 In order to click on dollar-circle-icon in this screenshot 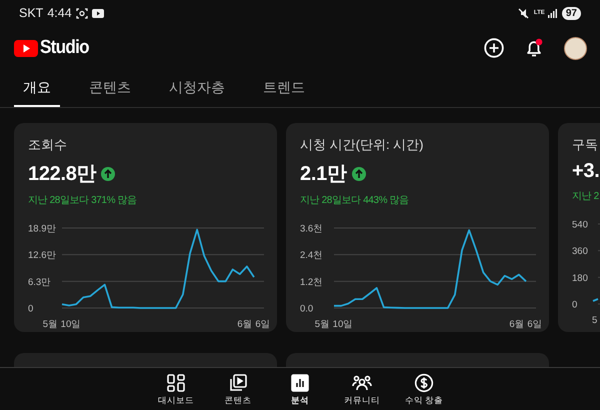, I will do `click(424, 383)`.